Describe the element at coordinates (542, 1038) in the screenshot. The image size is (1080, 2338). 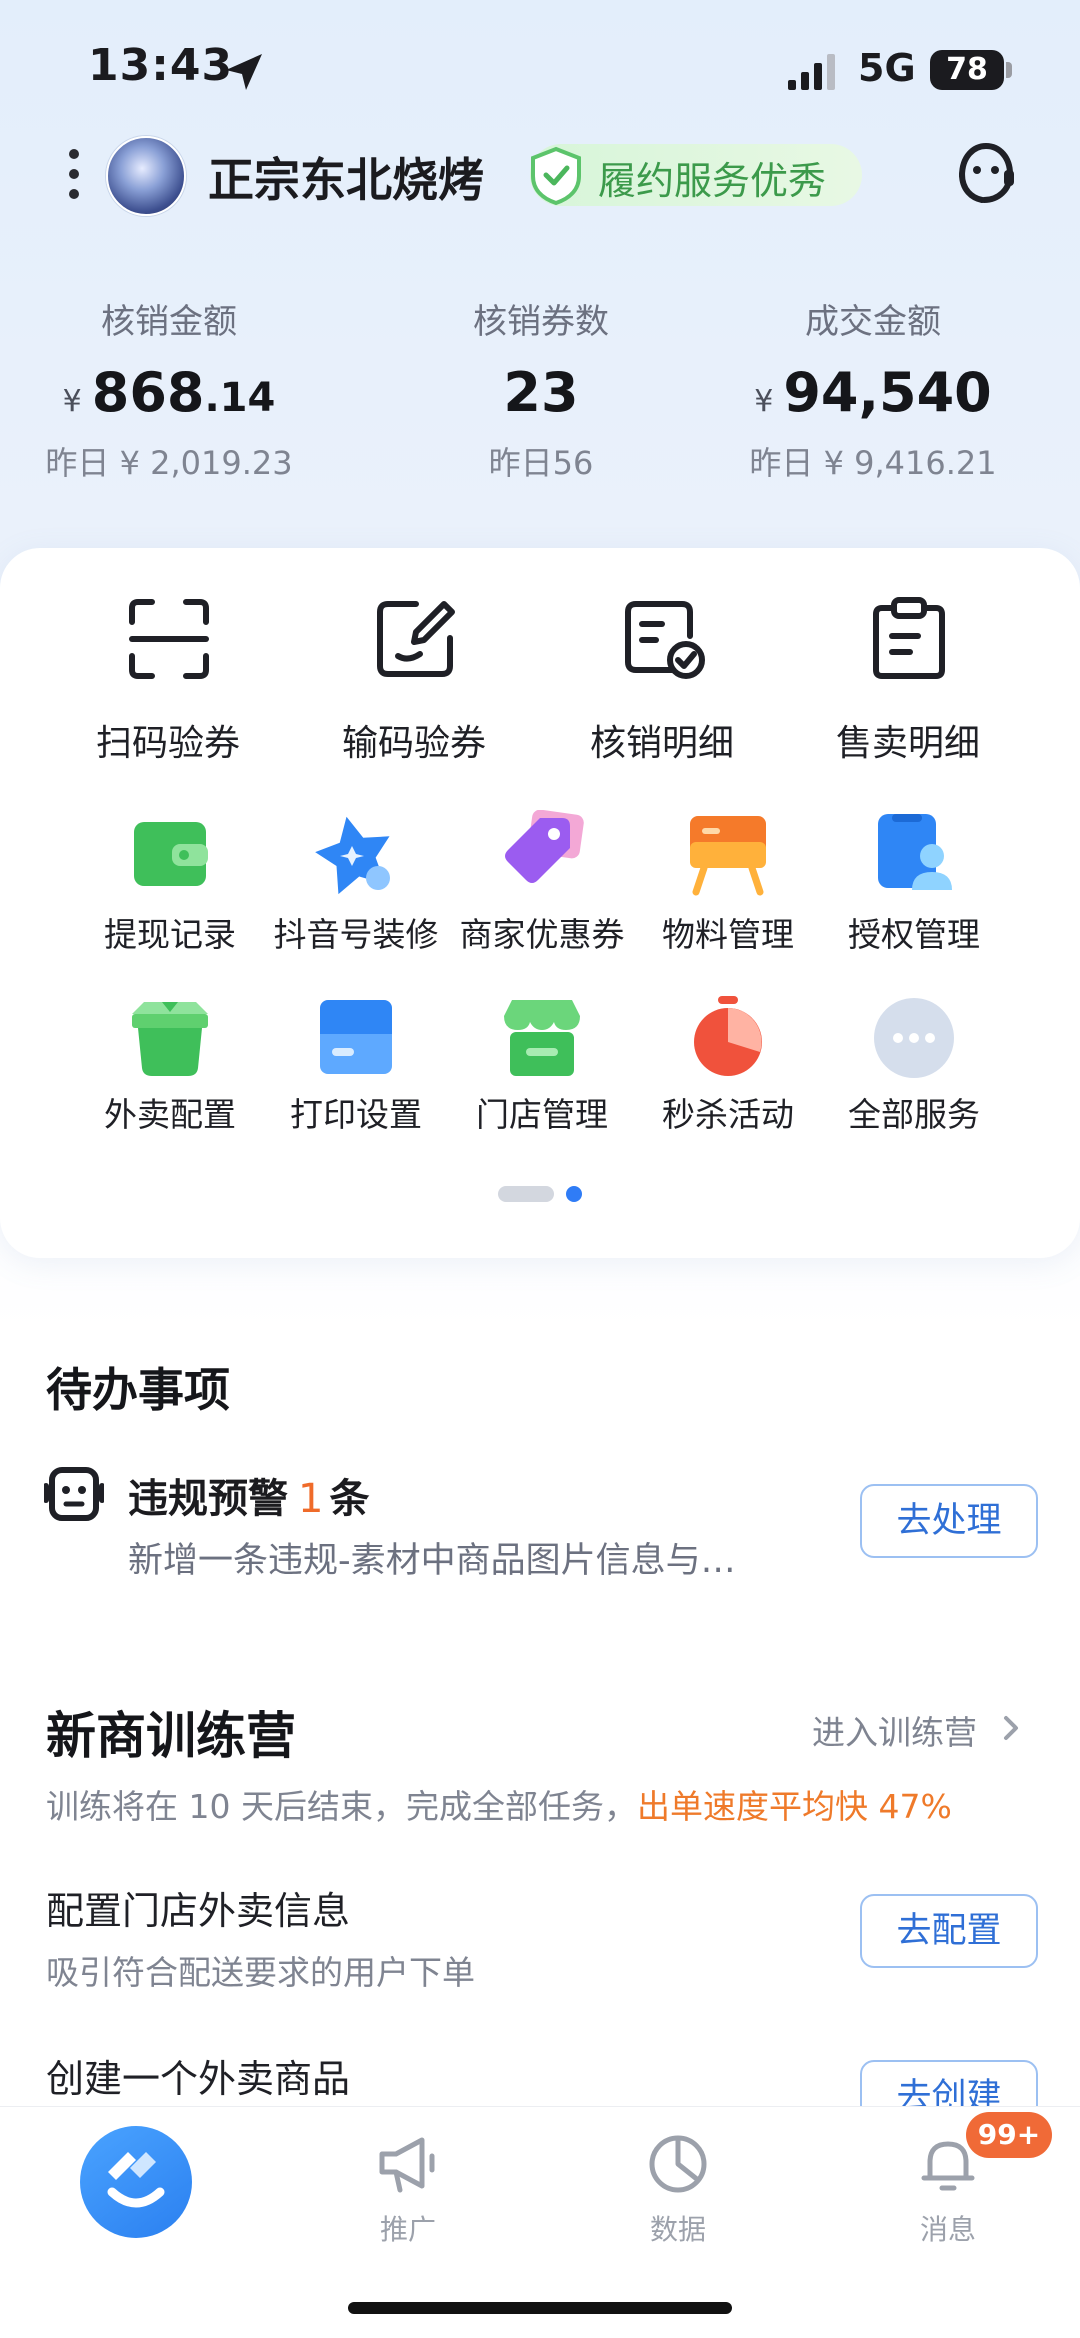
I see `storefront-icon` at that location.